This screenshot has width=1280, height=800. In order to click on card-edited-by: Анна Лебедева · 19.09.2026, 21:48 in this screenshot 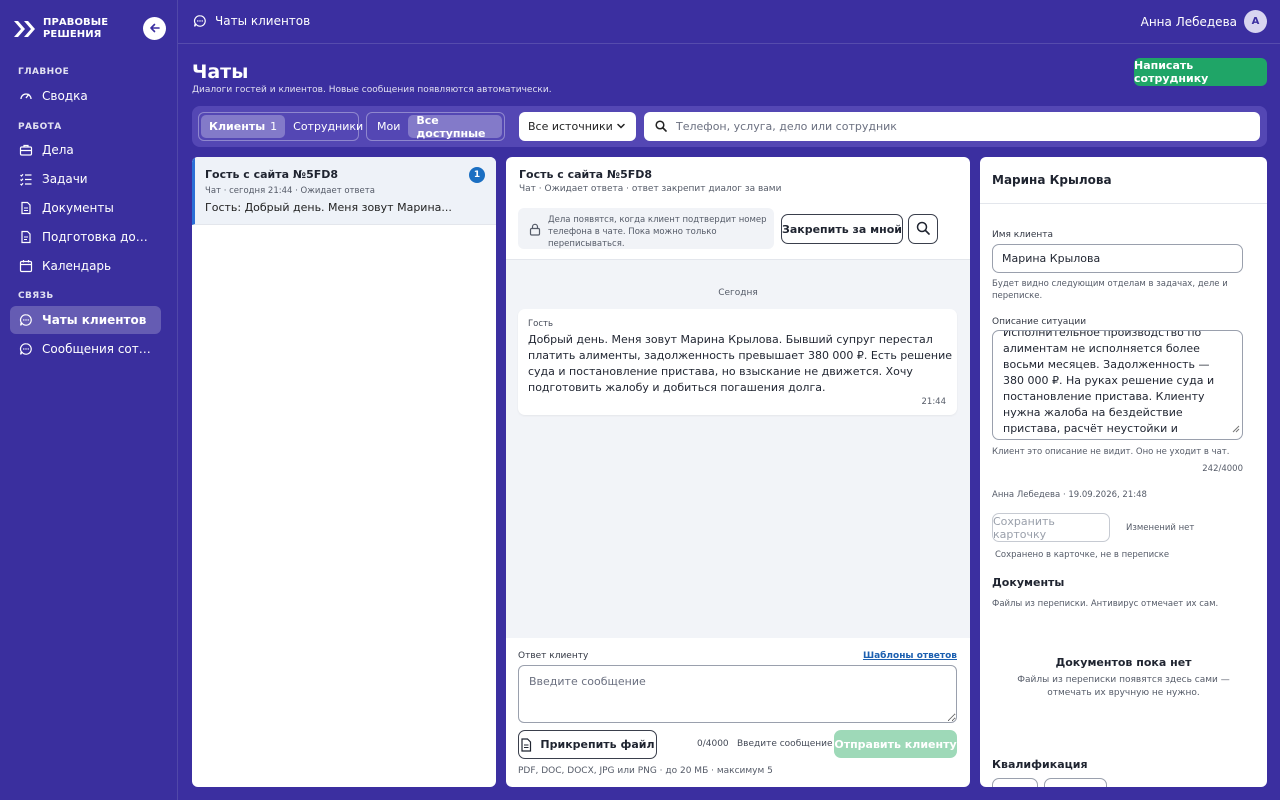, I will do `click(1069, 495)`.